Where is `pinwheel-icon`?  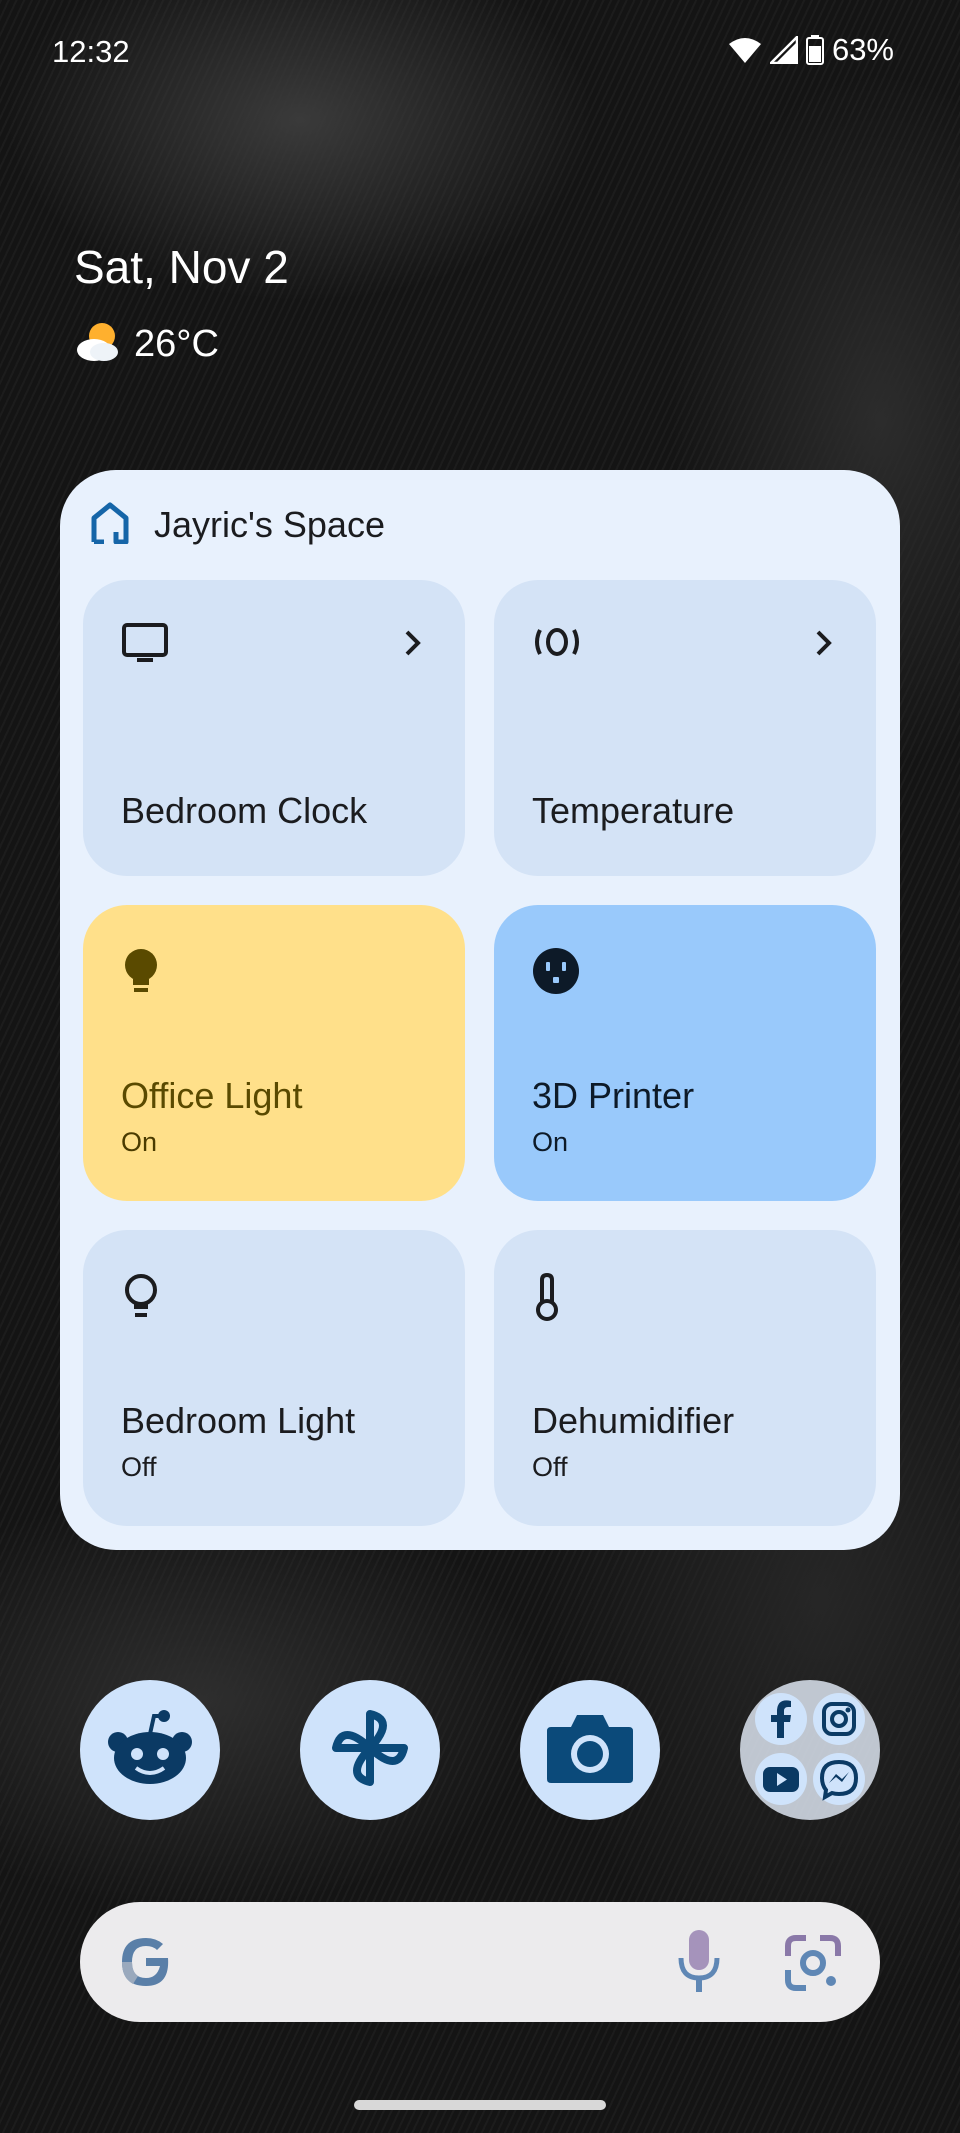 pinwheel-icon is located at coordinates (370, 1750).